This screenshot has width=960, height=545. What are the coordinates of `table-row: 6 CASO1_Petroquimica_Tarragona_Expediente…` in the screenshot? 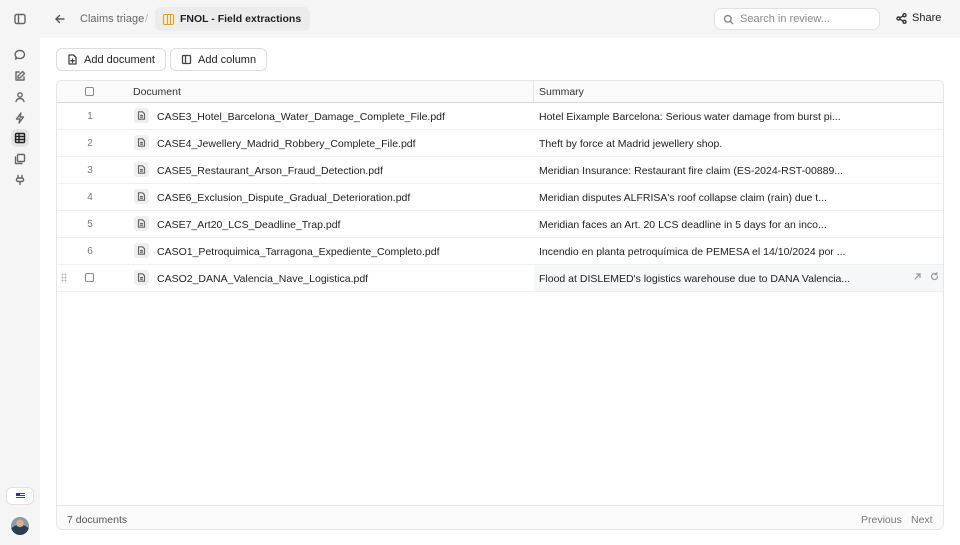 It's located at (500, 251).